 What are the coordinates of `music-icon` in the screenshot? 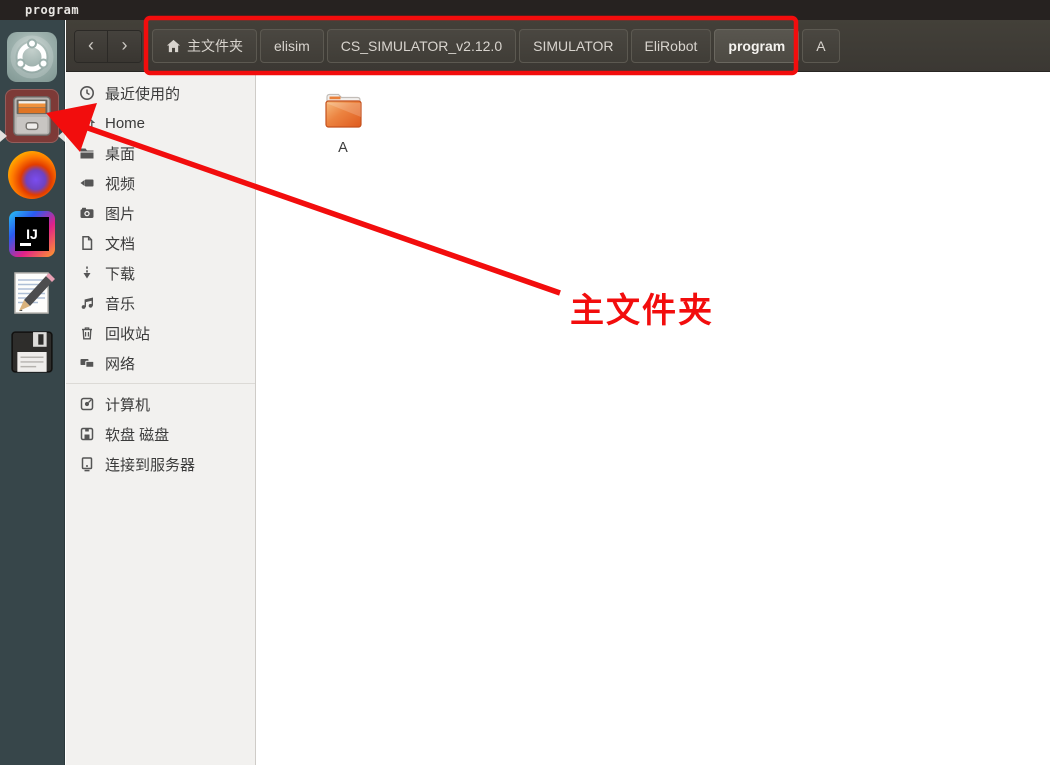 It's located at (87, 303).